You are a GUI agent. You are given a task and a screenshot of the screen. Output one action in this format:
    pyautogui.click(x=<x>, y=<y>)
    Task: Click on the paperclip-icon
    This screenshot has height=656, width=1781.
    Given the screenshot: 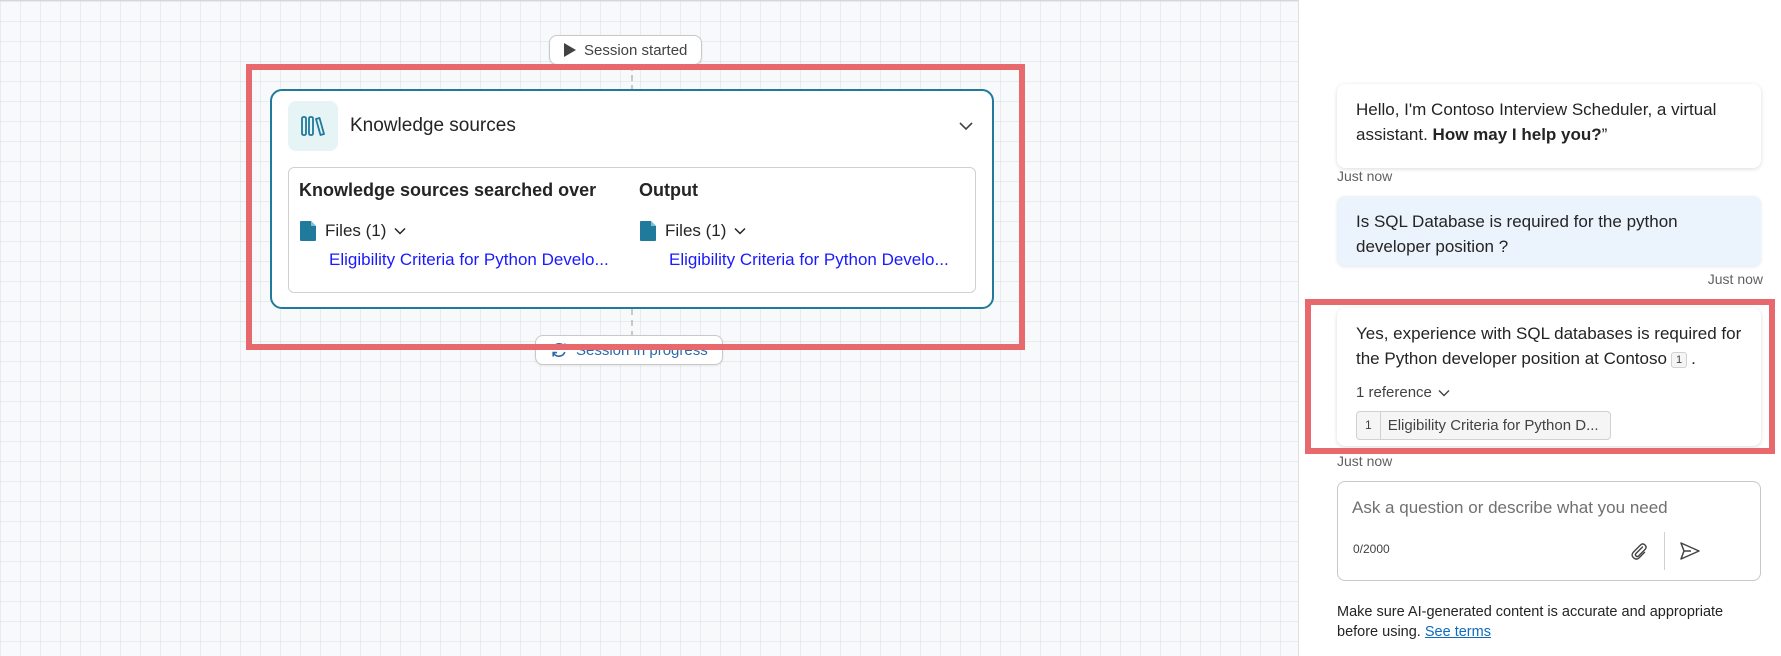 What is the action you would take?
    pyautogui.click(x=1639, y=551)
    